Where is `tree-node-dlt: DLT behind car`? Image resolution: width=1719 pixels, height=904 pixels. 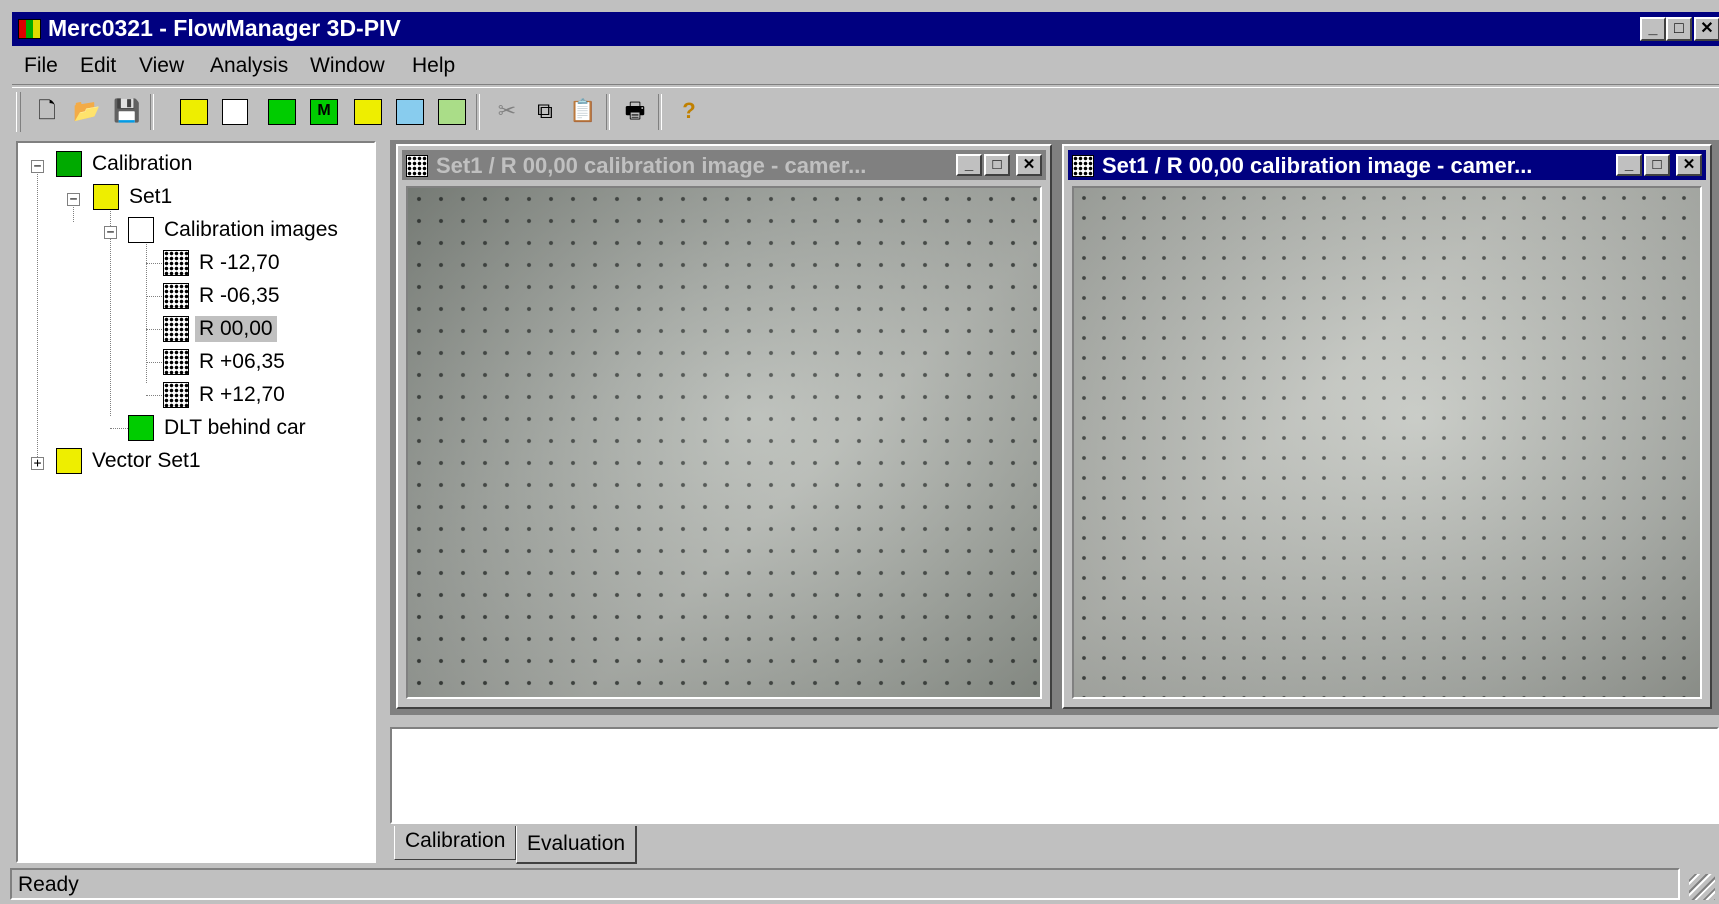
tree-node-dlt: DLT behind car is located at coordinates (219, 428).